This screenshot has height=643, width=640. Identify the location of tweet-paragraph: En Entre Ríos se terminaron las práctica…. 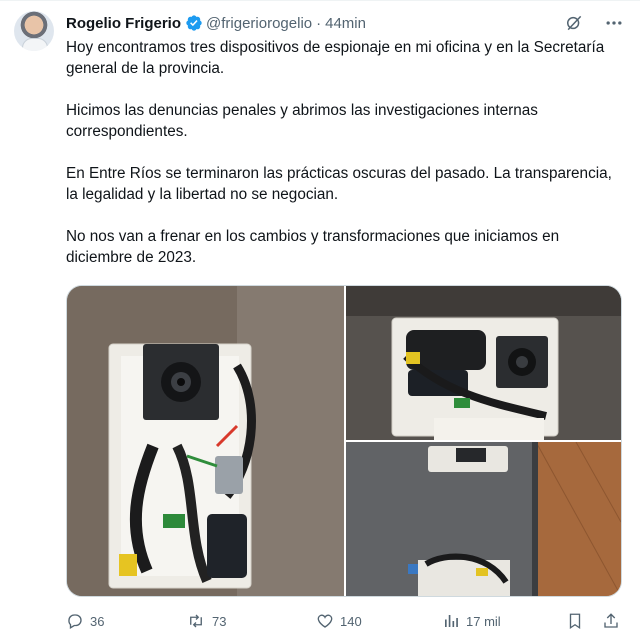
(339, 184).